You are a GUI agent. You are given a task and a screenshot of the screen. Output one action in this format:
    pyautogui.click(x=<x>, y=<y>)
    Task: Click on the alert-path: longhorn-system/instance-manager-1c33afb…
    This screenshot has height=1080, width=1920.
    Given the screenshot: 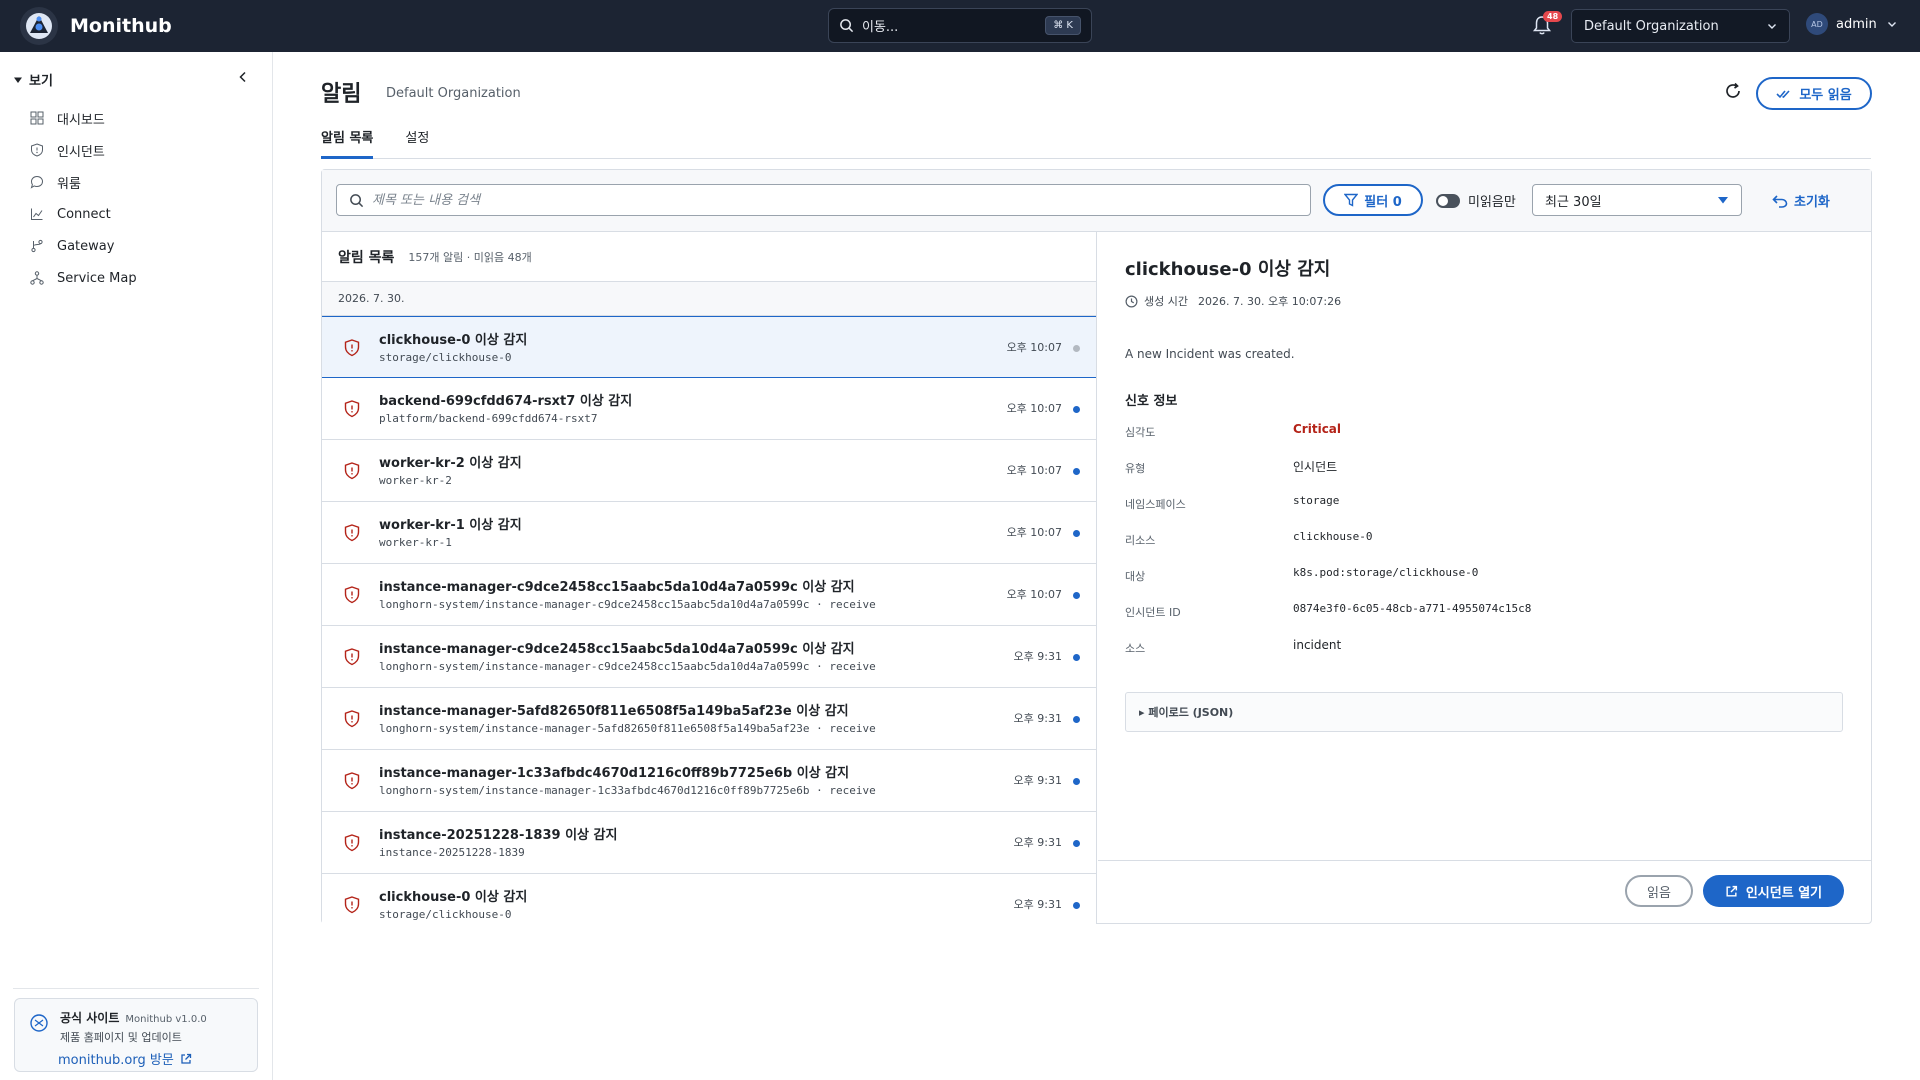 What is the action you would take?
    pyautogui.click(x=627, y=790)
    